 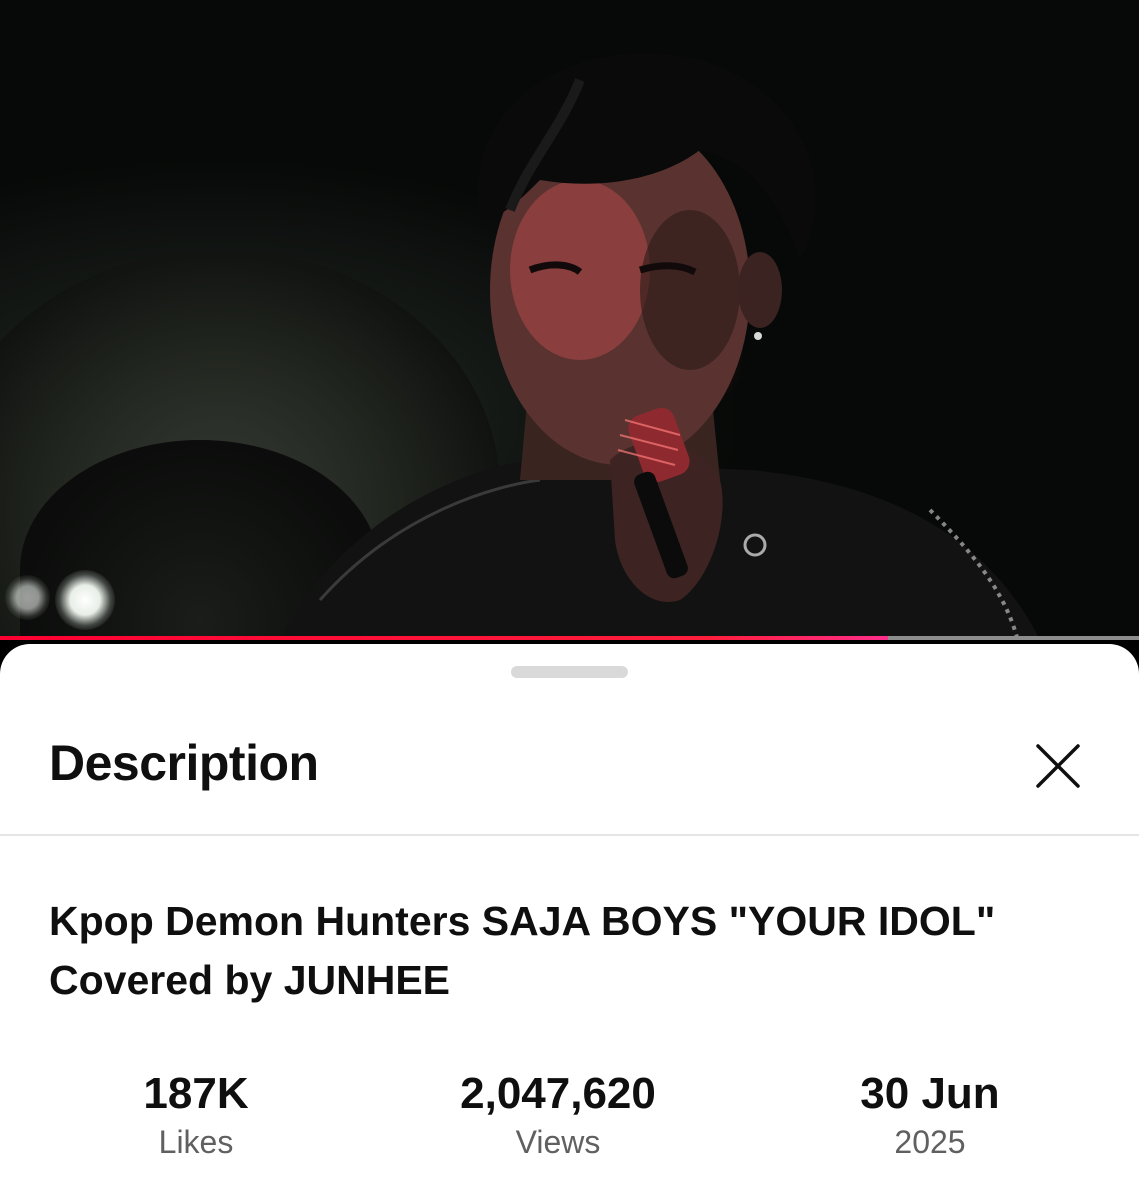 I want to click on video-progress-bar, so click(x=569, y=638).